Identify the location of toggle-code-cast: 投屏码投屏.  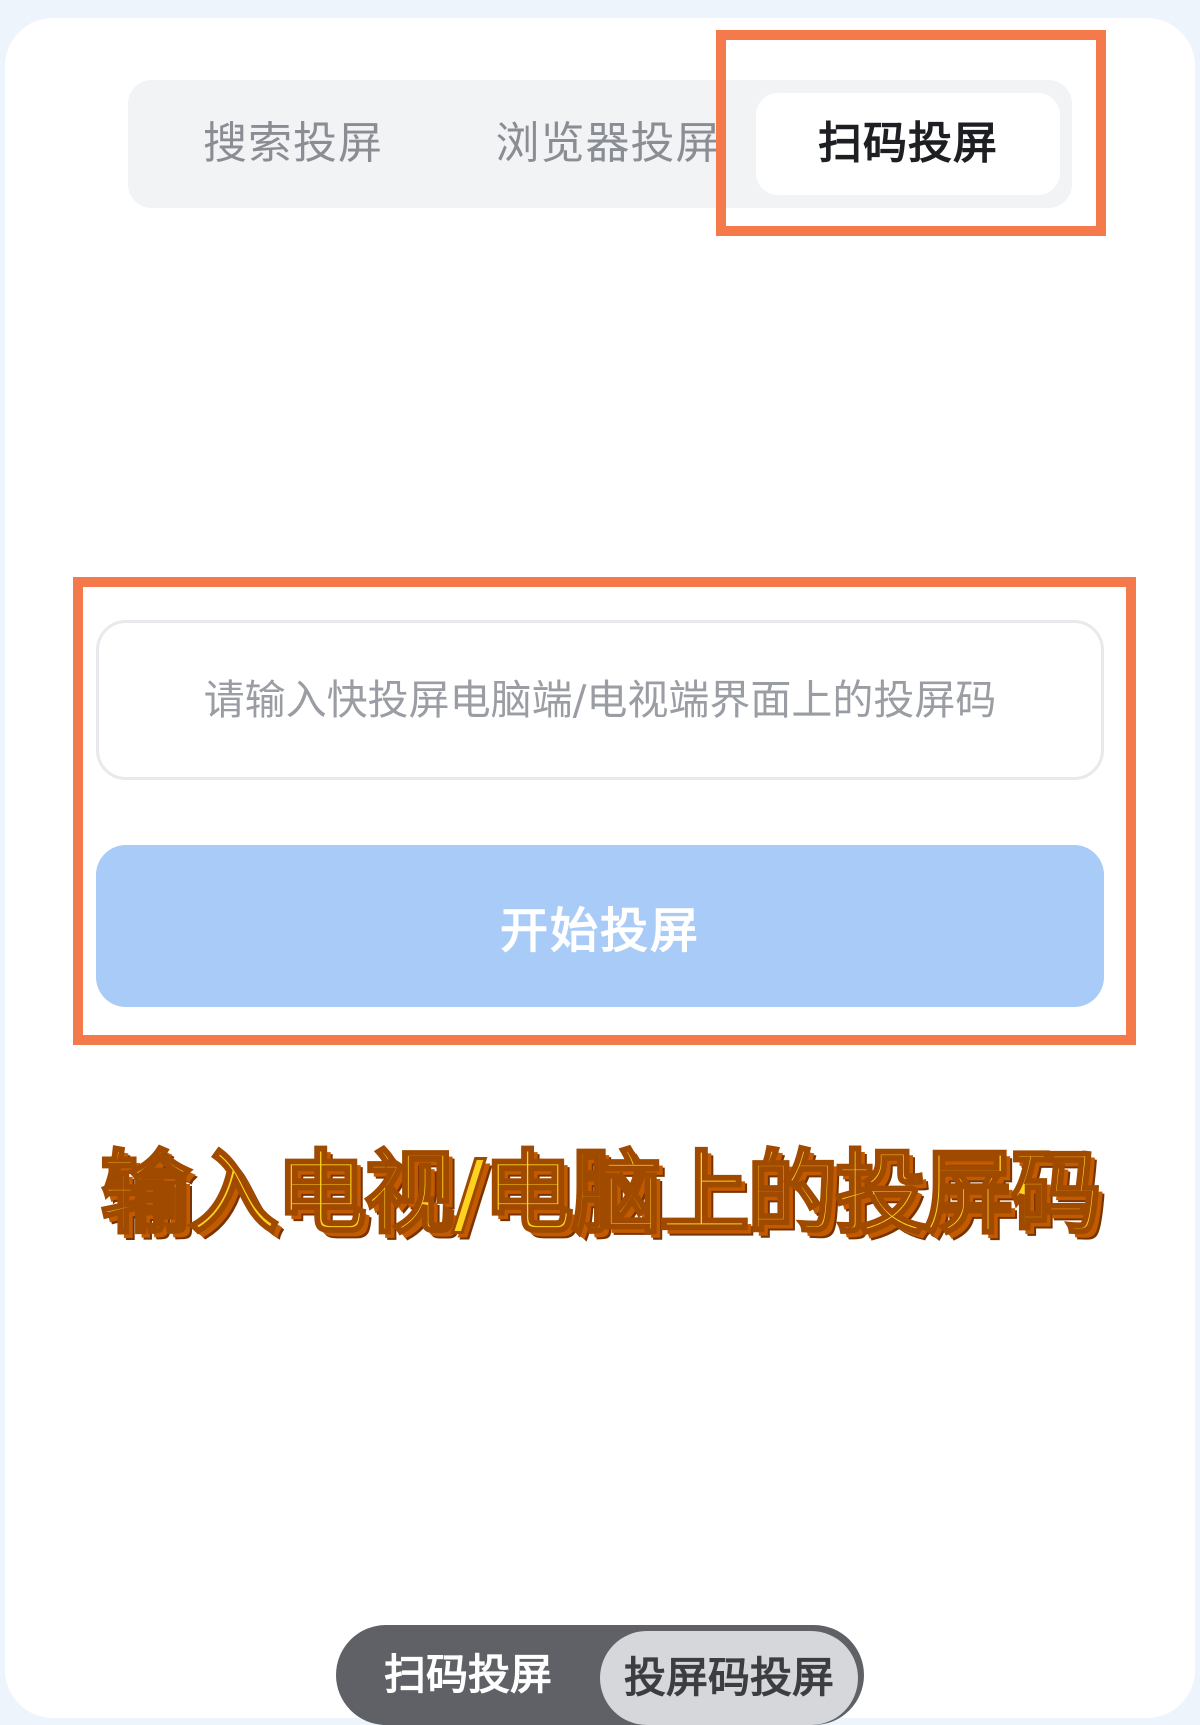
(729, 1678).